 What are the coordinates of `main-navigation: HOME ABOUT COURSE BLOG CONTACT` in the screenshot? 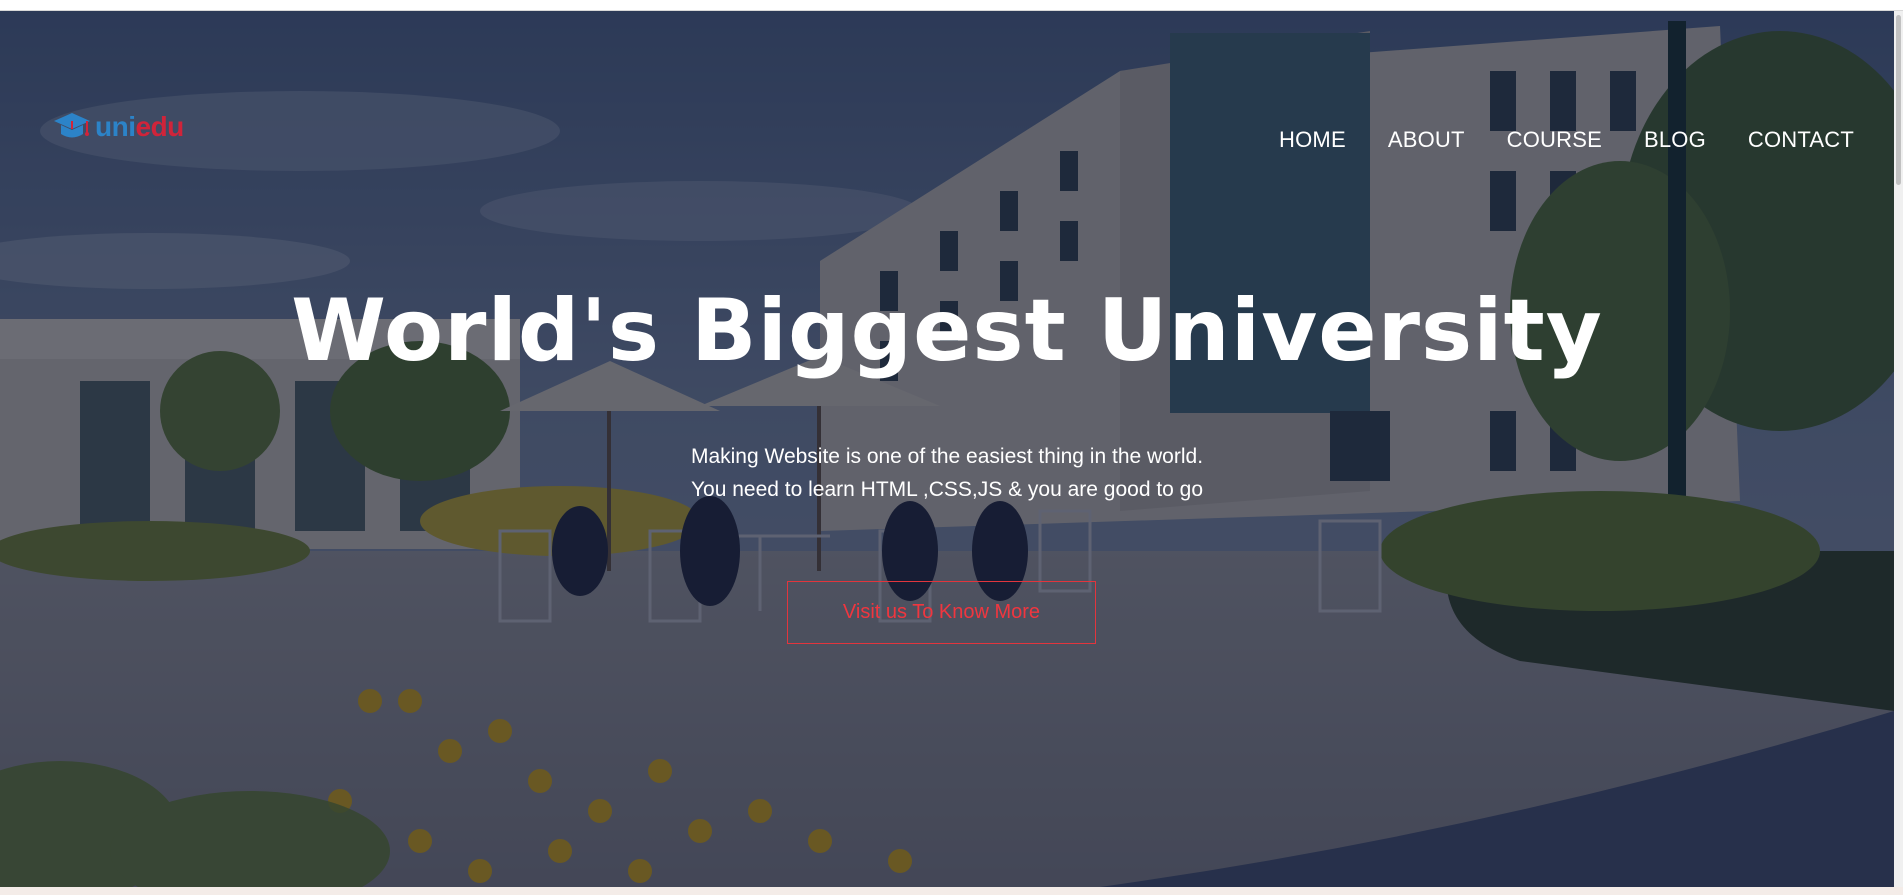 It's located at (1566, 140).